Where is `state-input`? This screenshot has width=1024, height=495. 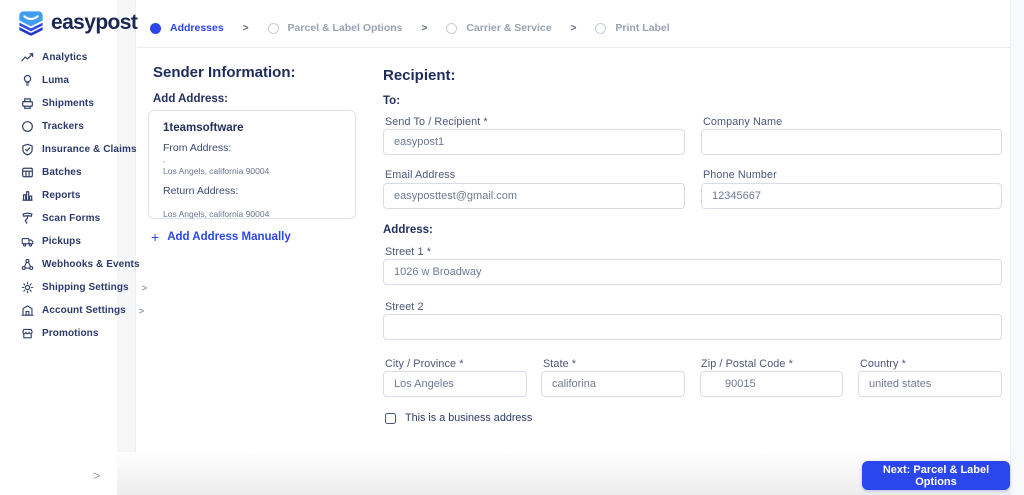 state-input is located at coordinates (613, 384).